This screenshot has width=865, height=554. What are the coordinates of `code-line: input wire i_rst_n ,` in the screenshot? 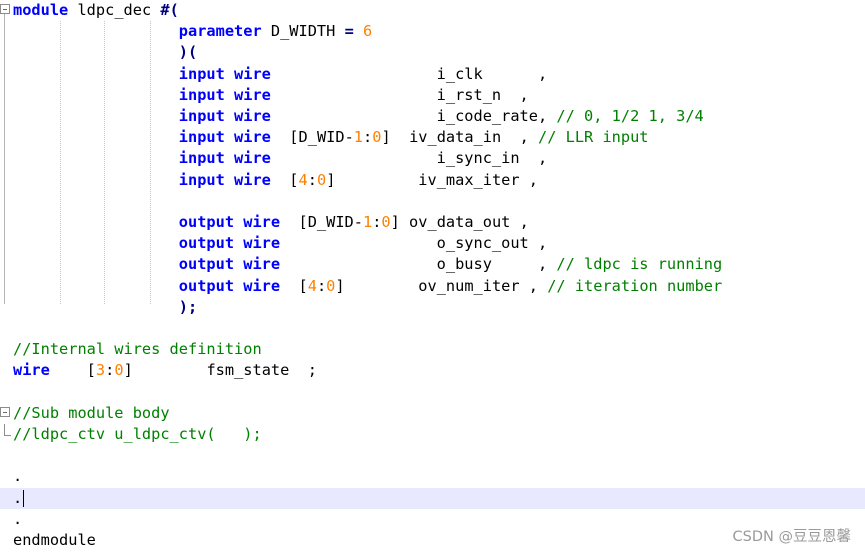 It's located at (432, 95).